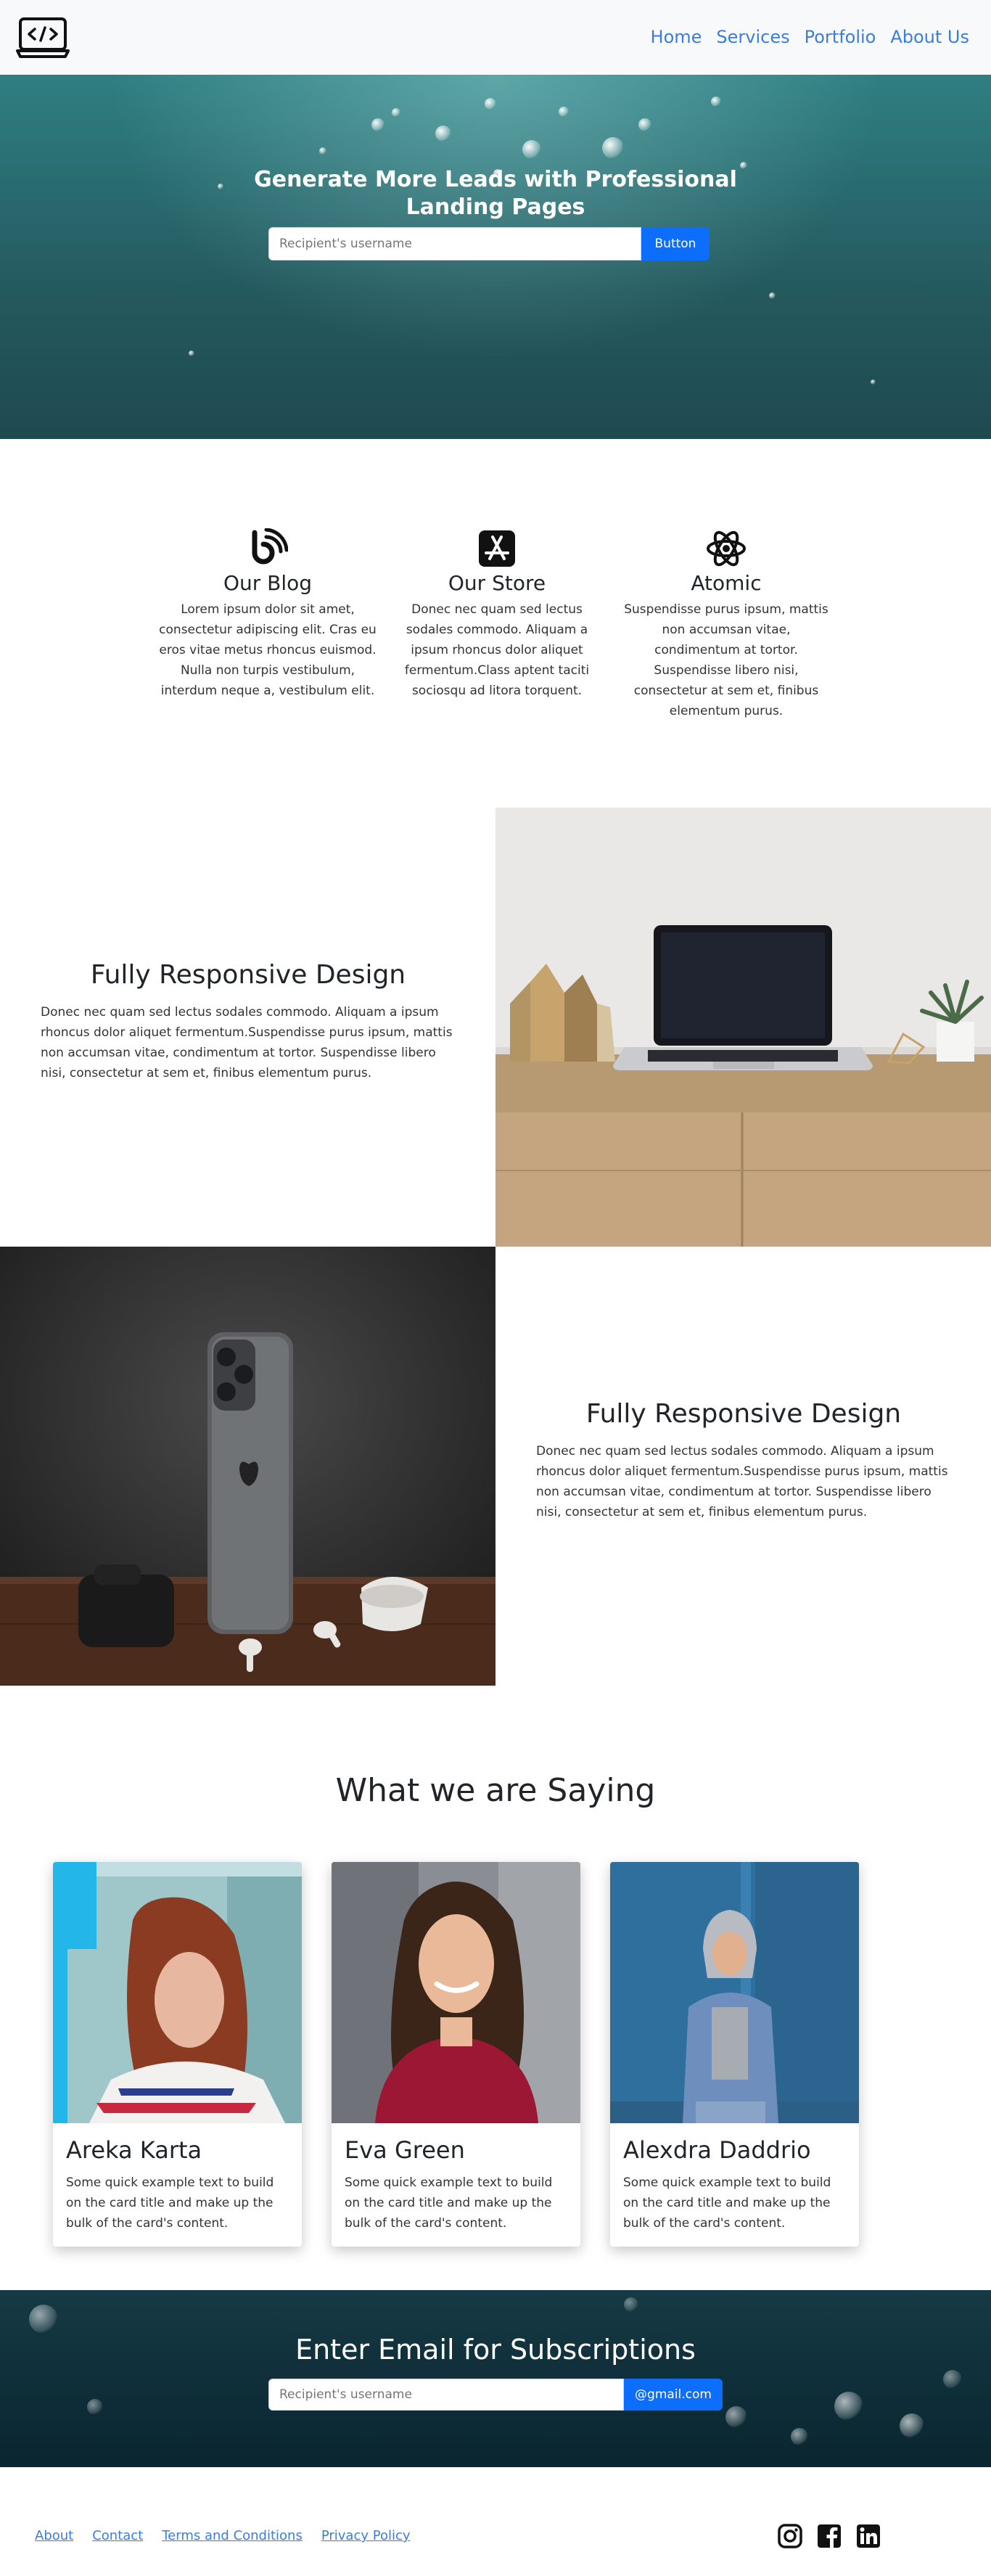 This screenshot has width=991, height=2576. What do you see at coordinates (840, 37) in the screenshot?
I see `nav-link-portfolio: Portfolio` at bounding box center [840, 37].